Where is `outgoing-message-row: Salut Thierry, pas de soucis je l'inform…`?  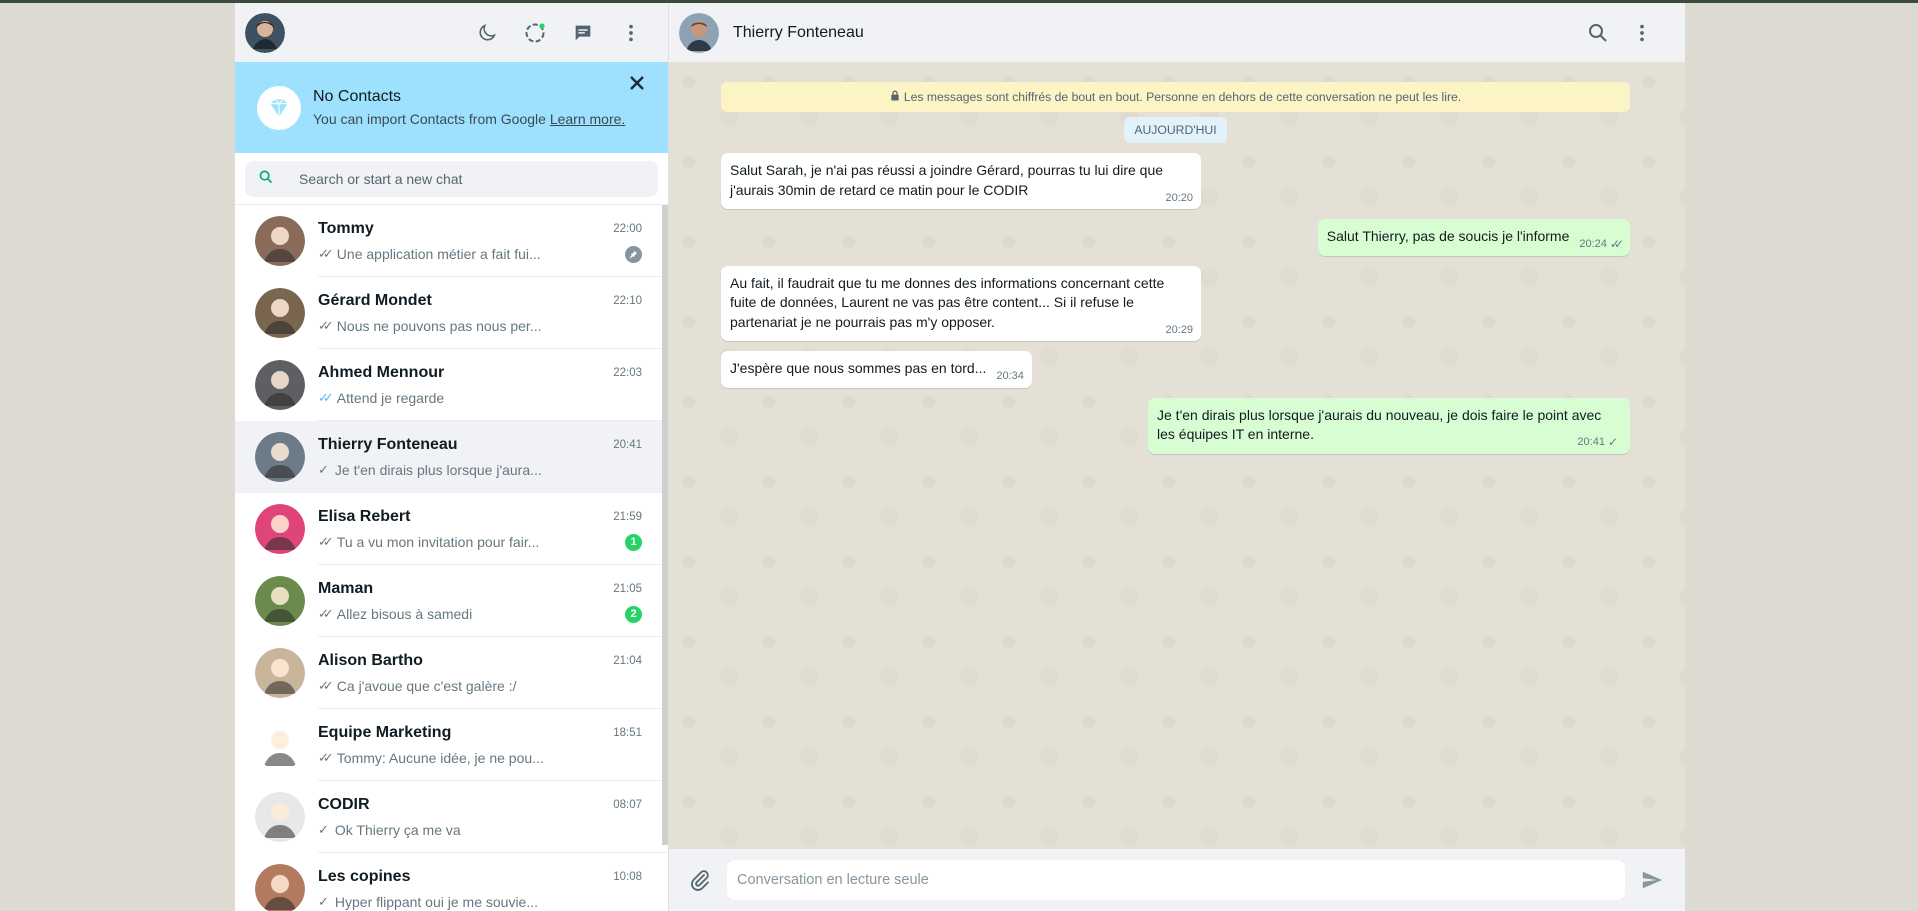
outgoing-message-row: Salut Thierry, pas de soucis je l'inform… is located at coordinates (1175, 237).